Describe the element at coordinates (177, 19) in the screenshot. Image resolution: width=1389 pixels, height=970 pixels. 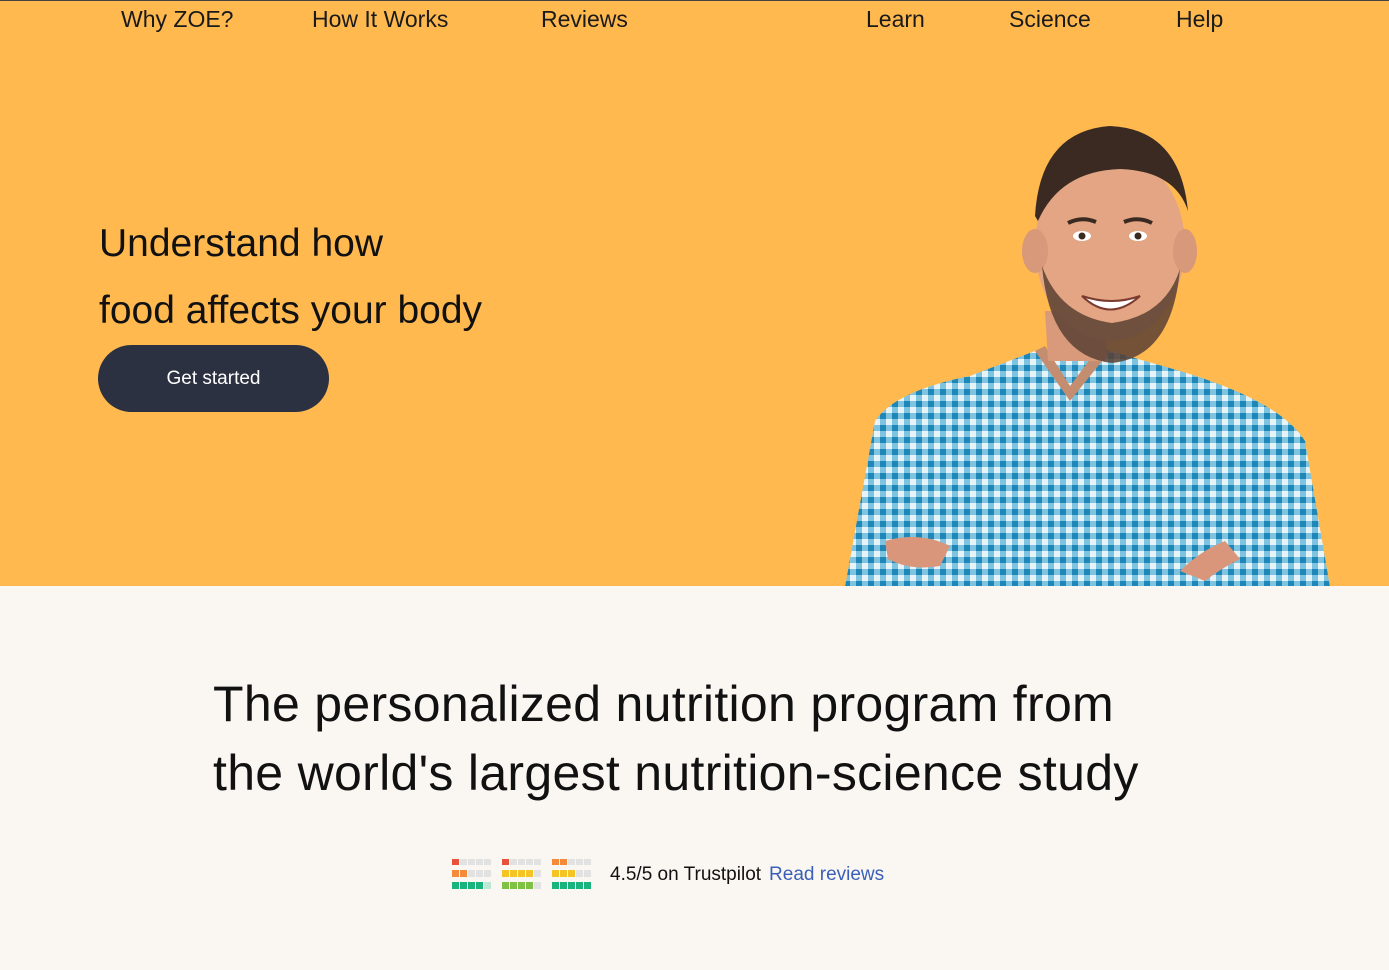
I see `nav-why-zoe: Why ZOE?` at that location.